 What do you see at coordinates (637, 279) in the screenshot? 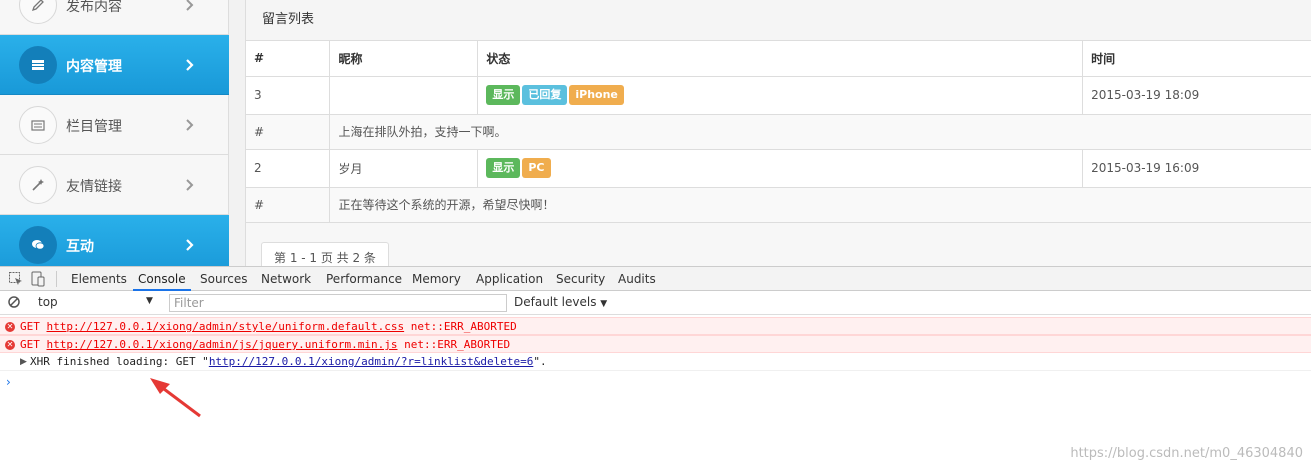
I see `tab-audits: Audits` at bounding box center [637, 279].